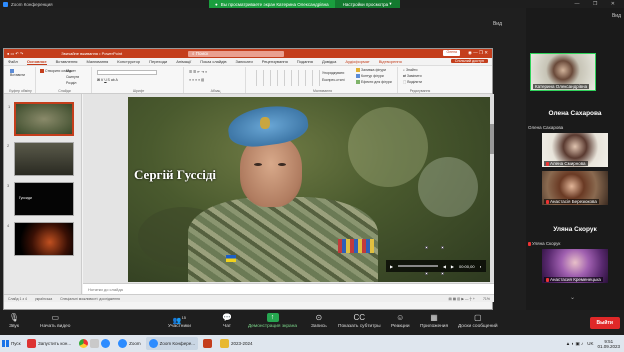 The height and width of the screenshot is (352, 624). What do you see at coordinates (390, 61) in the screenshot?
I see `tab-playback: Відтворення` at bounding box center [390, 61].